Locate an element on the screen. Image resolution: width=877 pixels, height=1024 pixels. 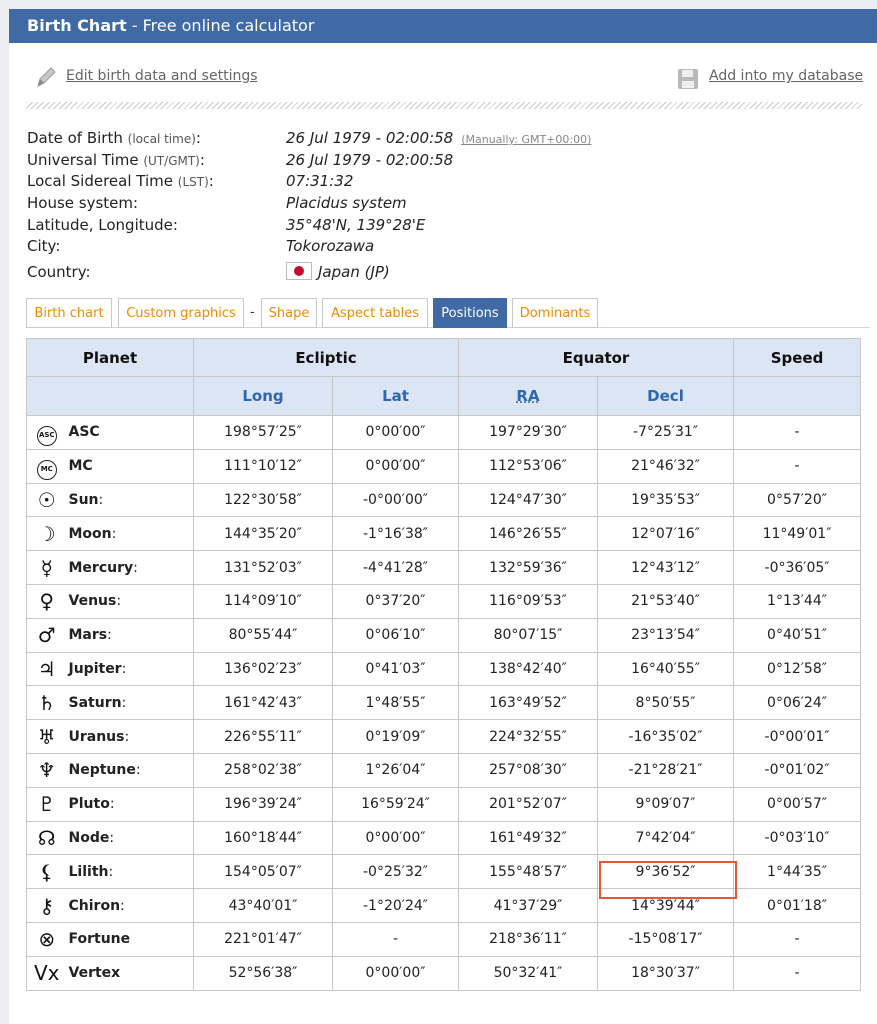
symbol-glyph: ⊗ is located at coordinates (47, 939).